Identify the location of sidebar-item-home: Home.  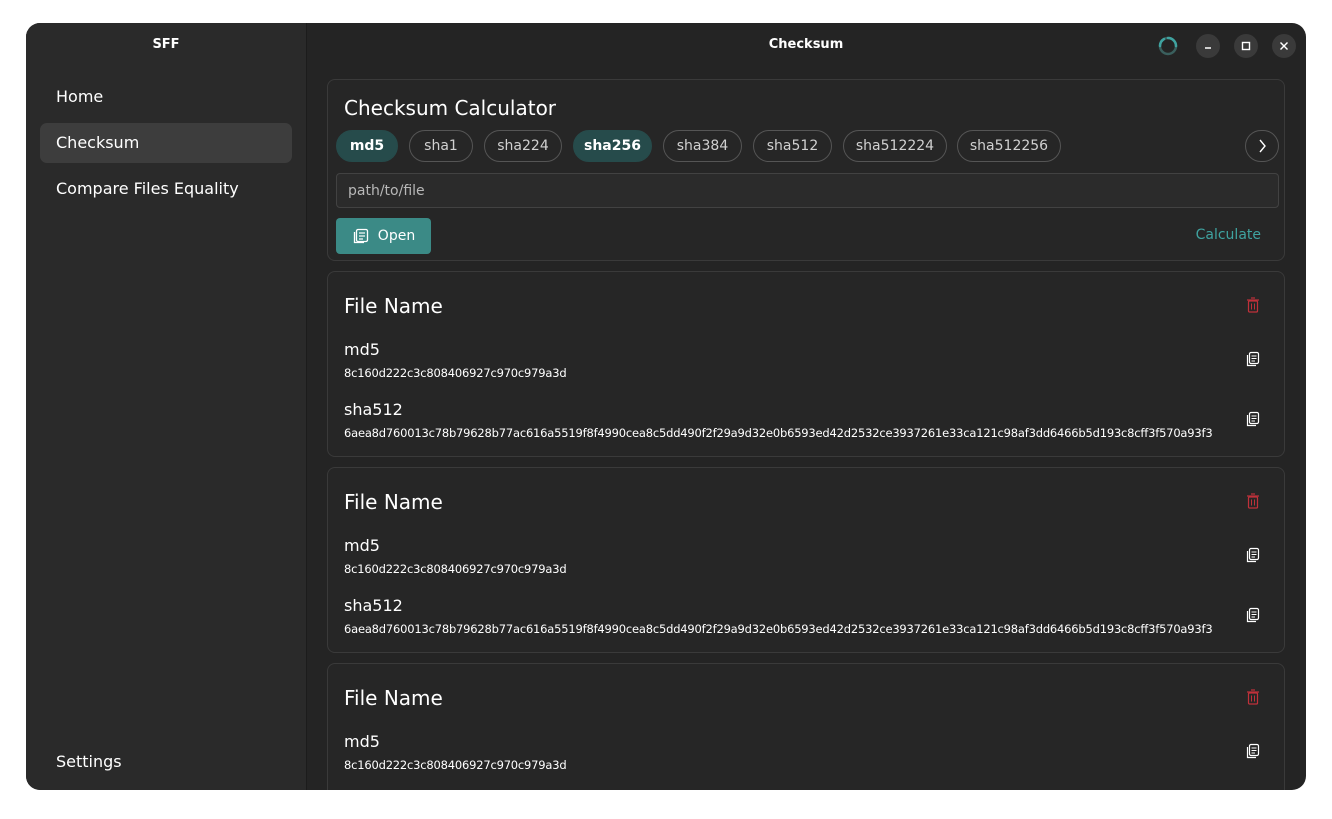
(166, 97).